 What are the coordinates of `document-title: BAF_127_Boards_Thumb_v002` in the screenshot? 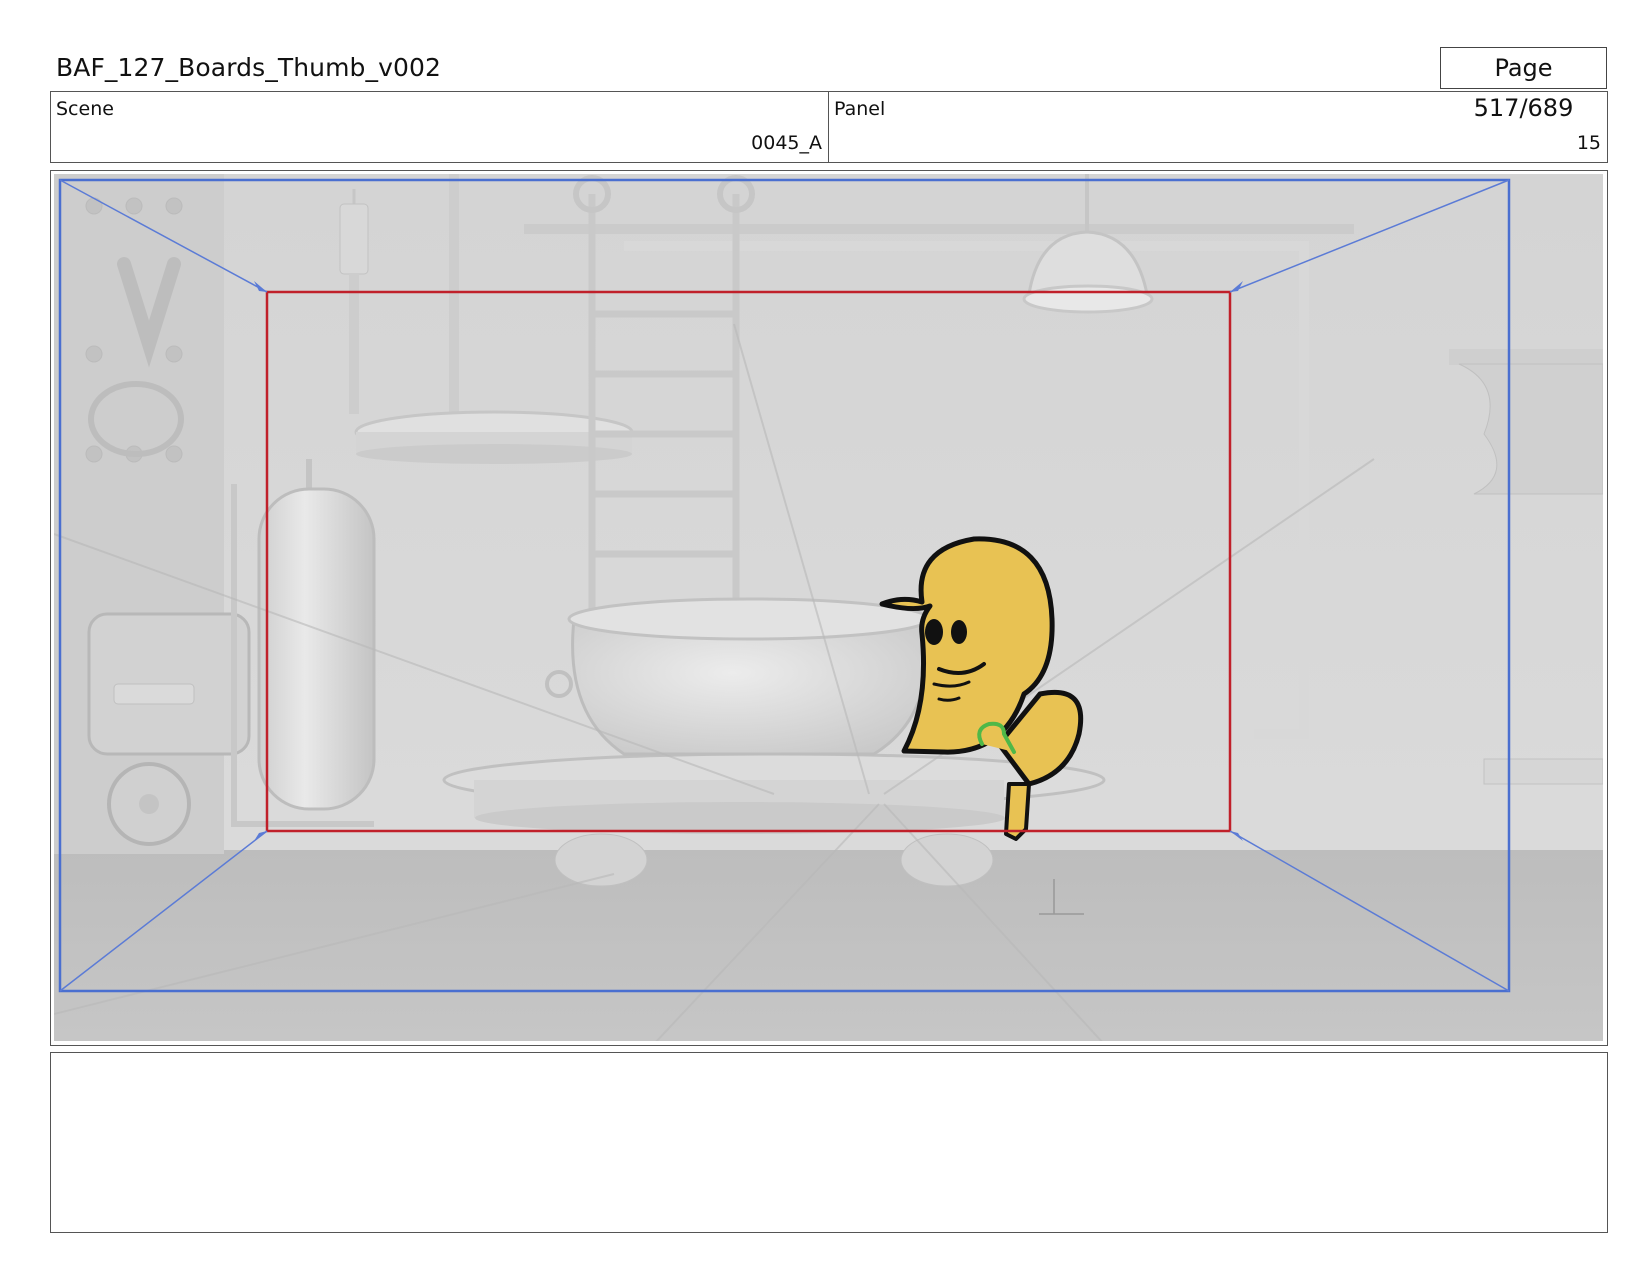 It's located at (249, 67).